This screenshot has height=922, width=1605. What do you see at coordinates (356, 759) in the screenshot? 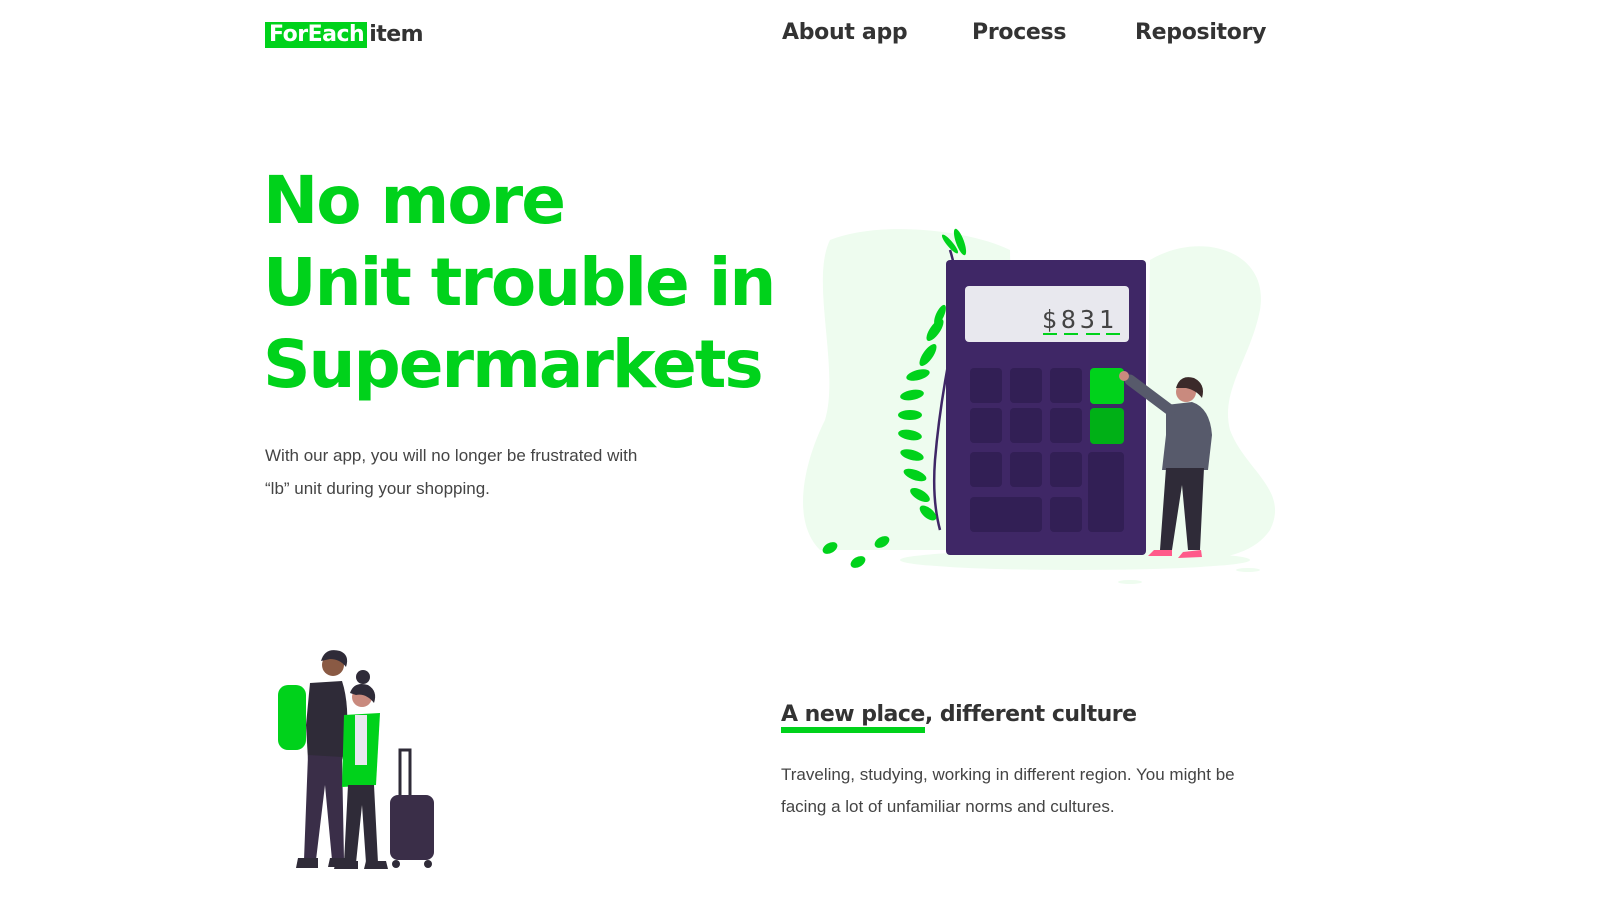
I see `travelers-illustration` at bounding box center [356, 759].